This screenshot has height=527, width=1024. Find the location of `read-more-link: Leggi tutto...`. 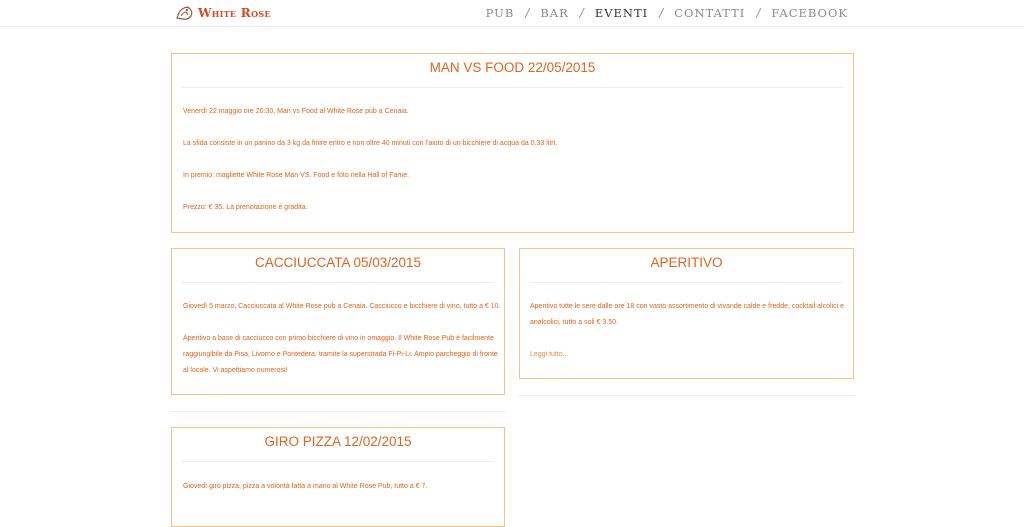

read-more-link: Leggi tutto... is located at coordinates (549, 355).